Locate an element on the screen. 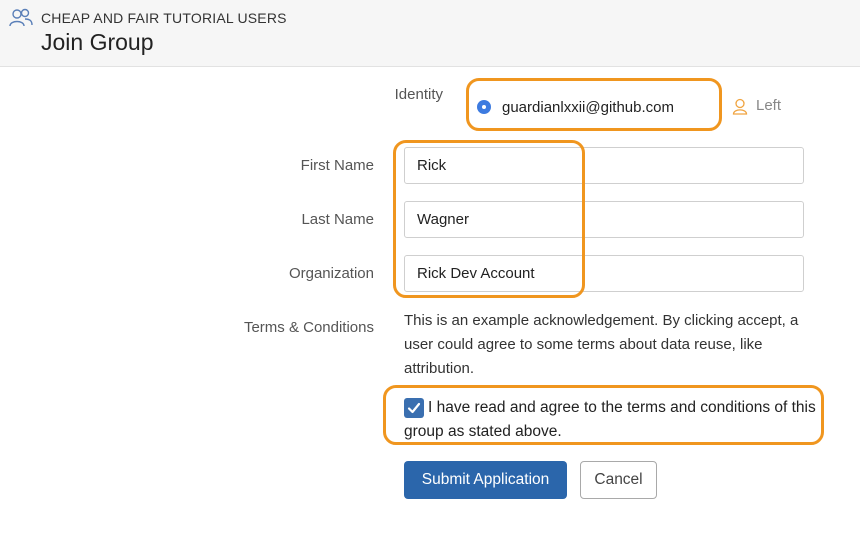 The width and height of the screenshot is (860, 539). checkmark-icon is located at coordinates (414, 408).